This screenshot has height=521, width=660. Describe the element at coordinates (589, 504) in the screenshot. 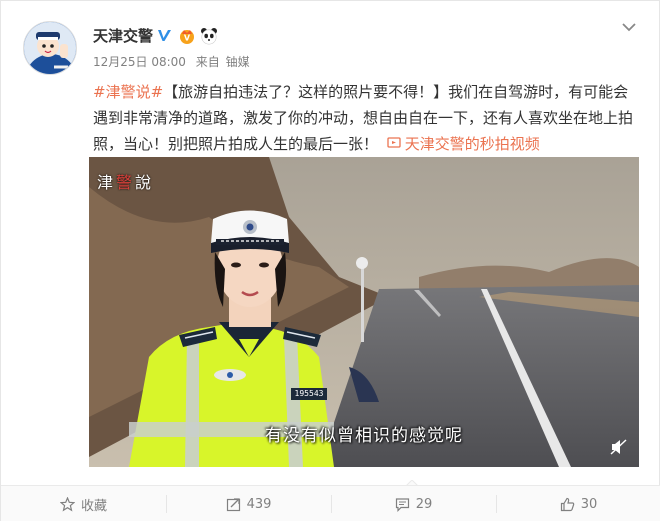

I see `like-count: 30` at that location.